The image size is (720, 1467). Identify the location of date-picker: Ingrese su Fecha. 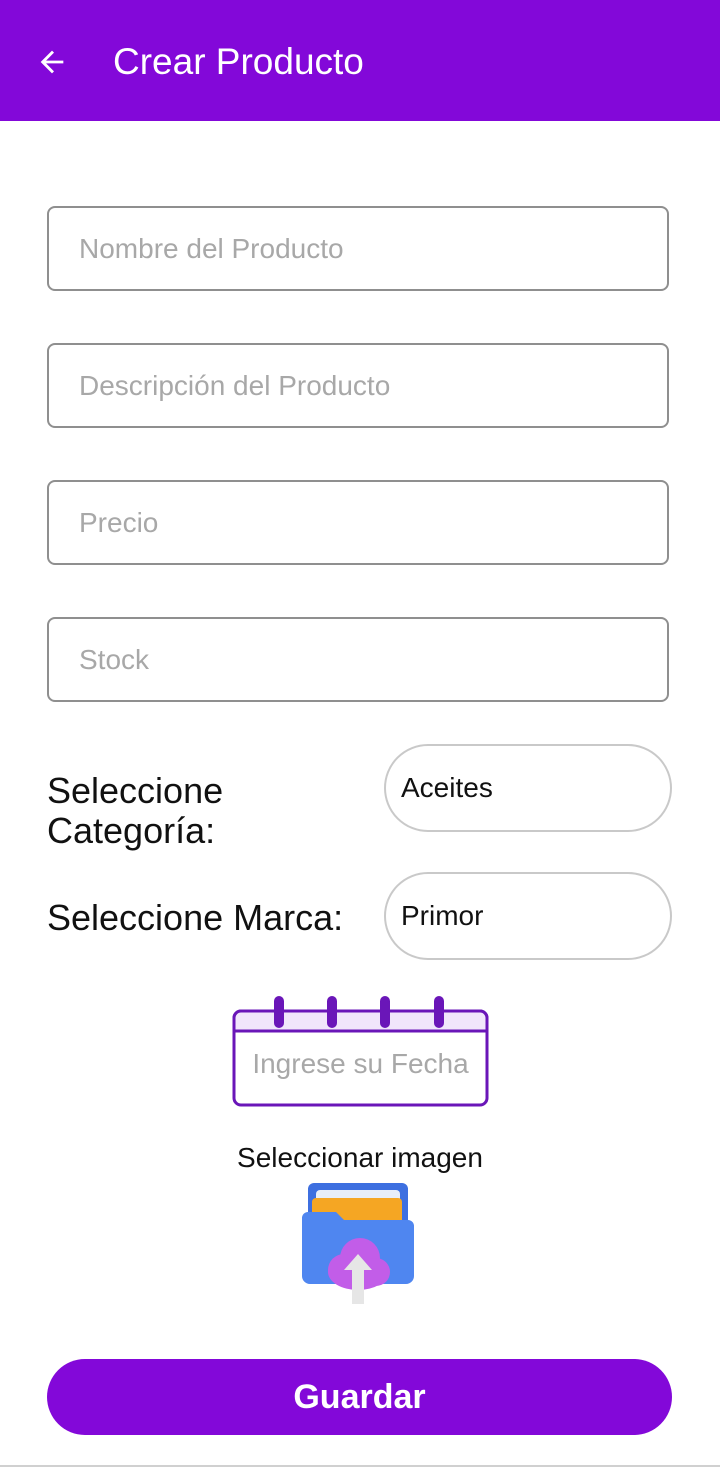
(360, 1050).